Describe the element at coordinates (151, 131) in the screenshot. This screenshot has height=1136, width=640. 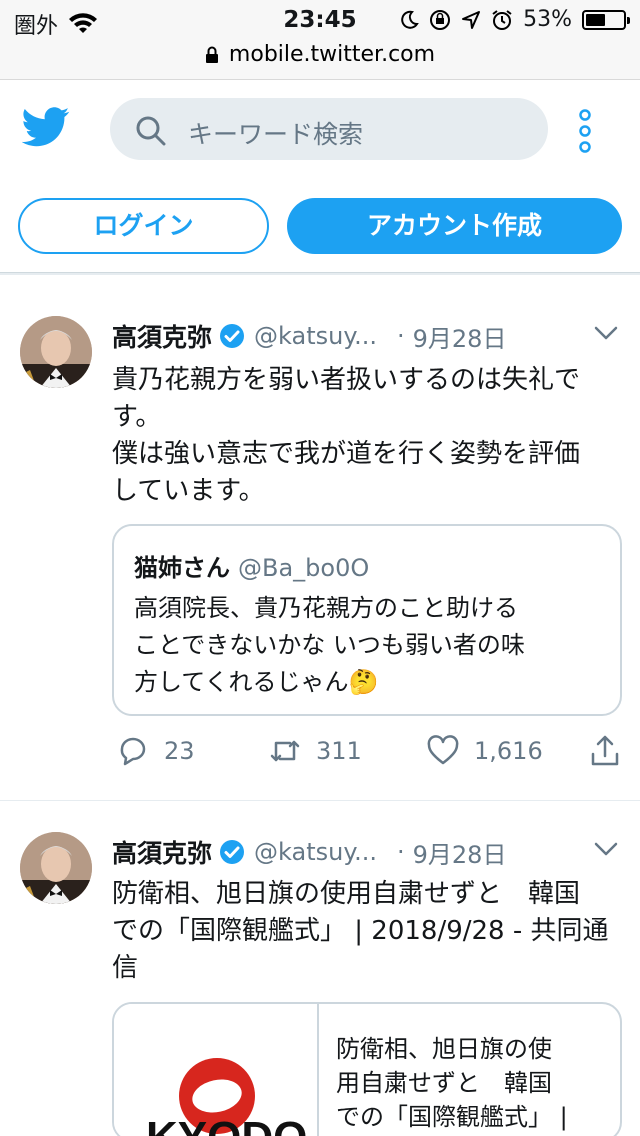
I see `search-icon` at that location.